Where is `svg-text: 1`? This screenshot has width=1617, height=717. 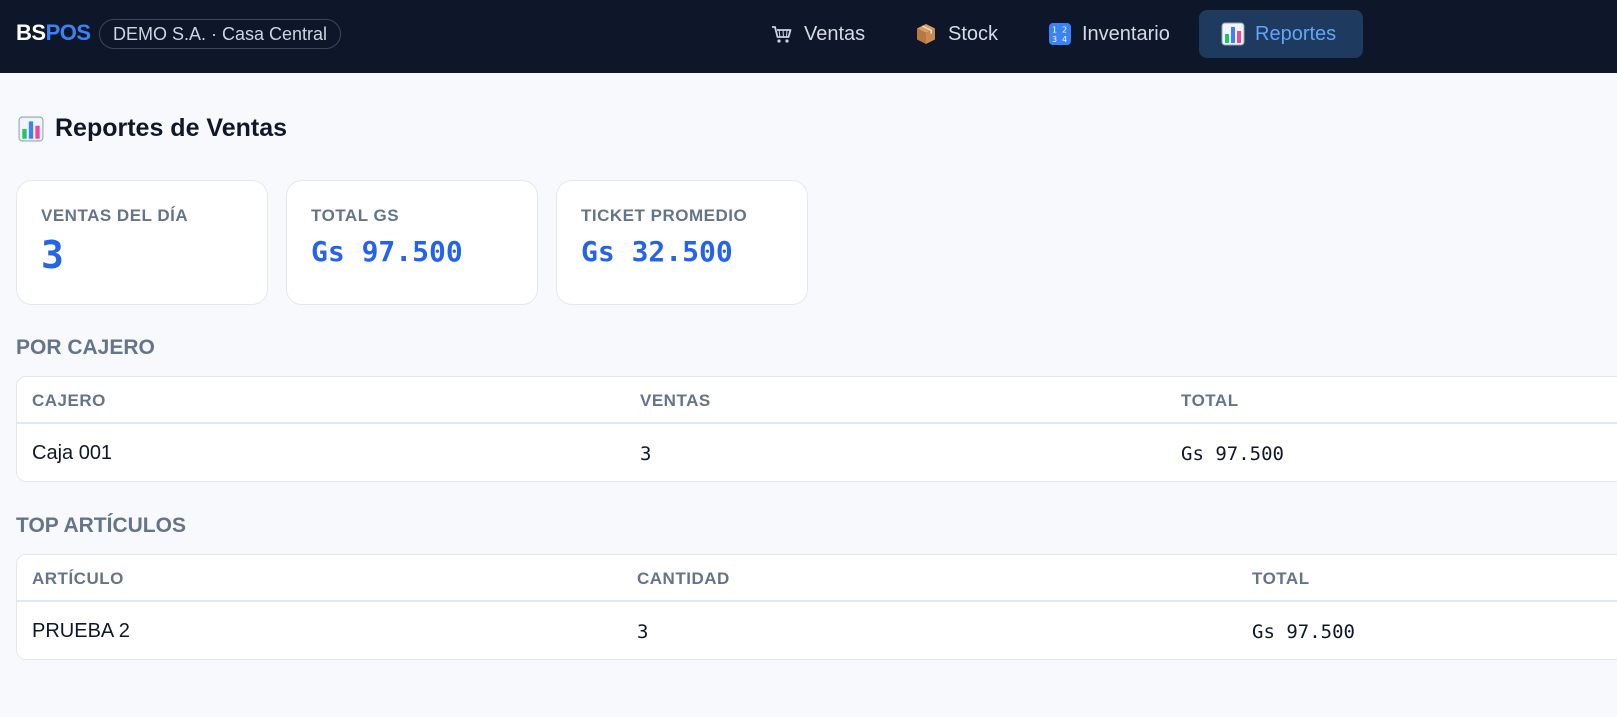 svg-text: 1 is located at coordinates (1054, 30).